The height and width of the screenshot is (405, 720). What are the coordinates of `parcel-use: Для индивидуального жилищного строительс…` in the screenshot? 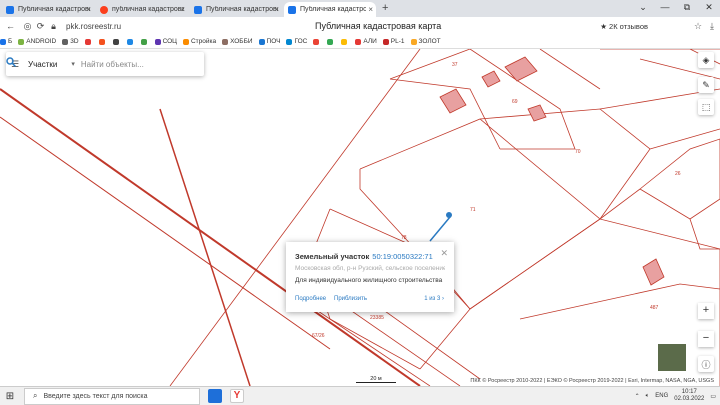 It's located at (369, 280).